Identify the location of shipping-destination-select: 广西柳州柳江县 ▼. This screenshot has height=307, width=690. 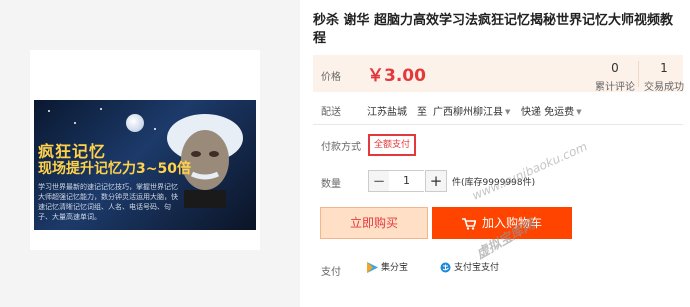
(471, 110).